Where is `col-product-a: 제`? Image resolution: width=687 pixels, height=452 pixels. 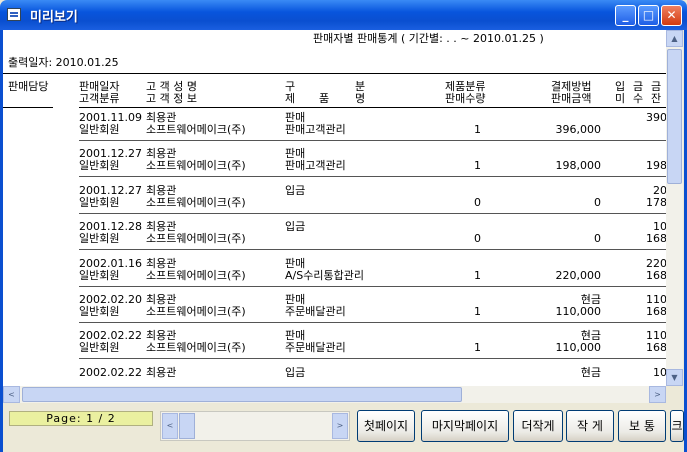 col-product-a: 제 is located at coordinates (290, 98).